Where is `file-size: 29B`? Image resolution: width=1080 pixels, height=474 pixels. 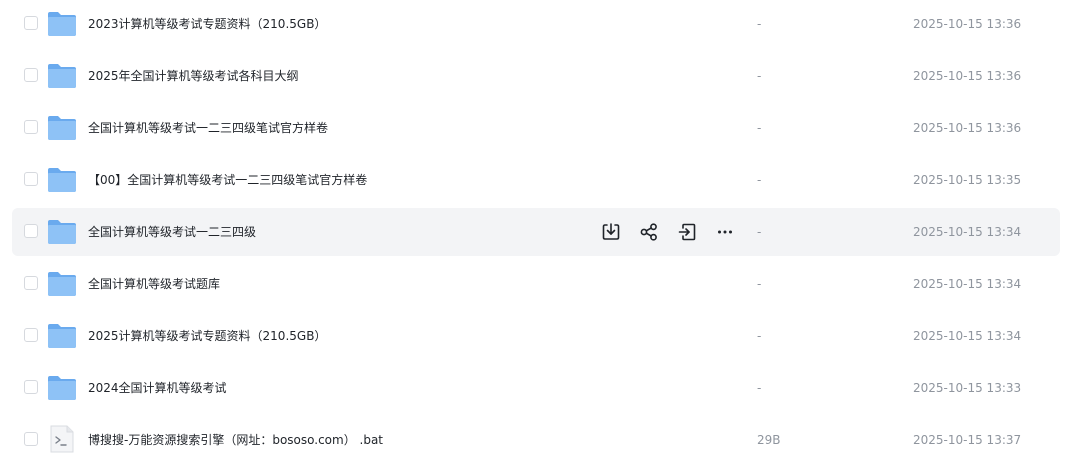 file-size: 29B is located at coordinates (769, 440).